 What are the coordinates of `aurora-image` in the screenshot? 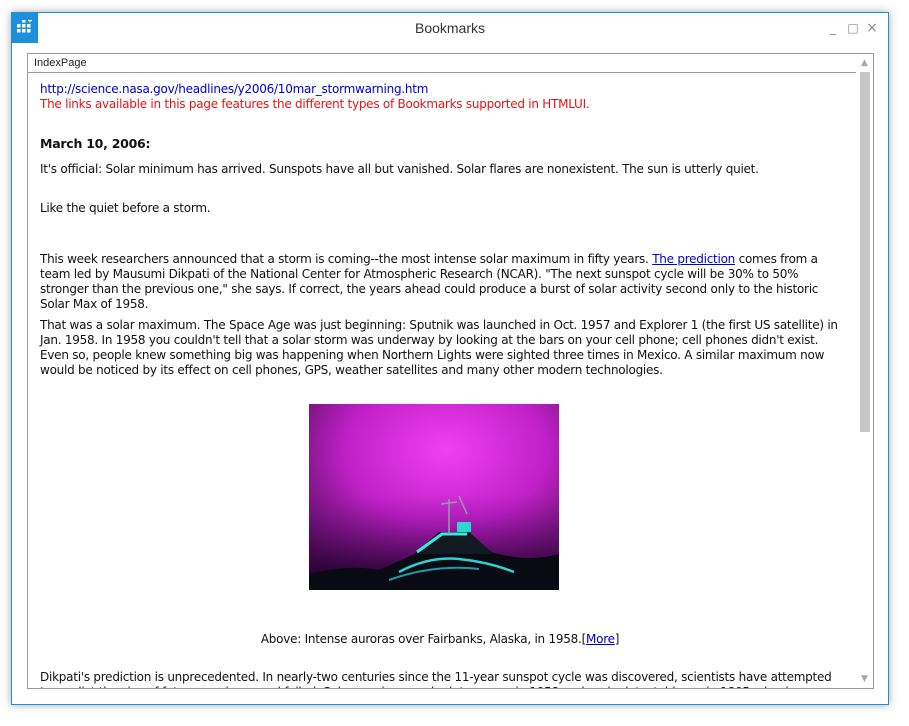 It's located at (434, 497).